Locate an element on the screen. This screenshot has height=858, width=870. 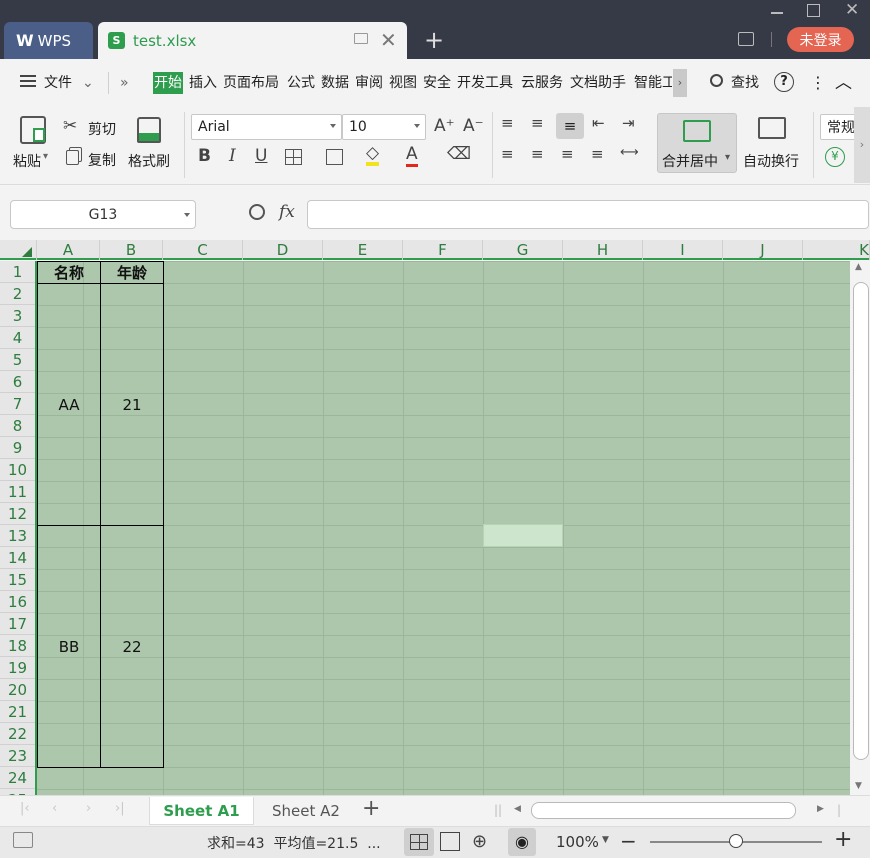
tab-wps-home: W WPS is located at coordinates (48, 40).